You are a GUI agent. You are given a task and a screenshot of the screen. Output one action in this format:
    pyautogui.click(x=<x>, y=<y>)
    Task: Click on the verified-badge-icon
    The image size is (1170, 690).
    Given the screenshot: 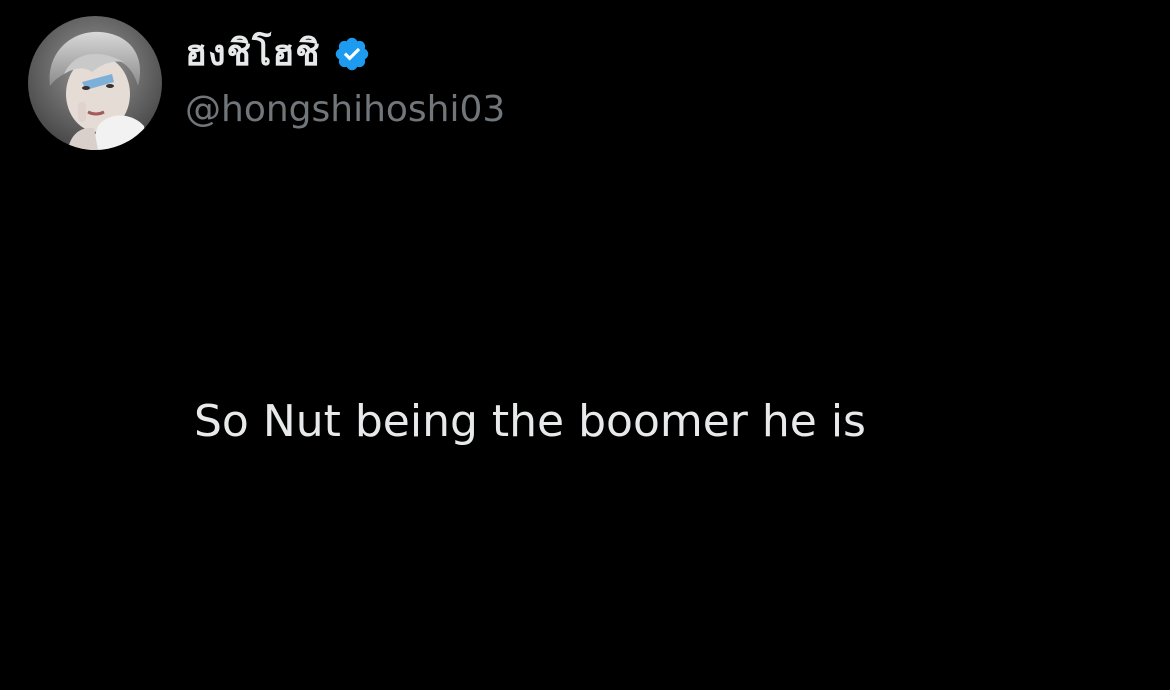 What is the action you would take?
    pyautogui.click(x=352, y=54)
    